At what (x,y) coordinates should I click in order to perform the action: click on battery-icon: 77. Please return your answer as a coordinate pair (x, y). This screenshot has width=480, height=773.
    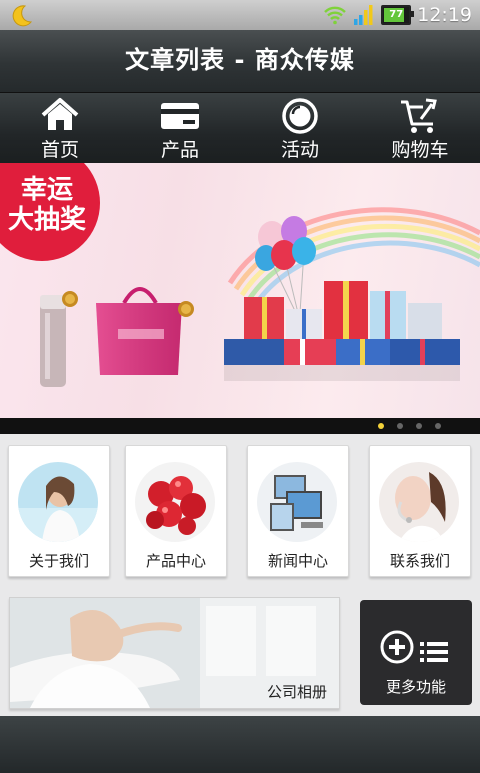
    Looking at the image, I should click on (398, 15).